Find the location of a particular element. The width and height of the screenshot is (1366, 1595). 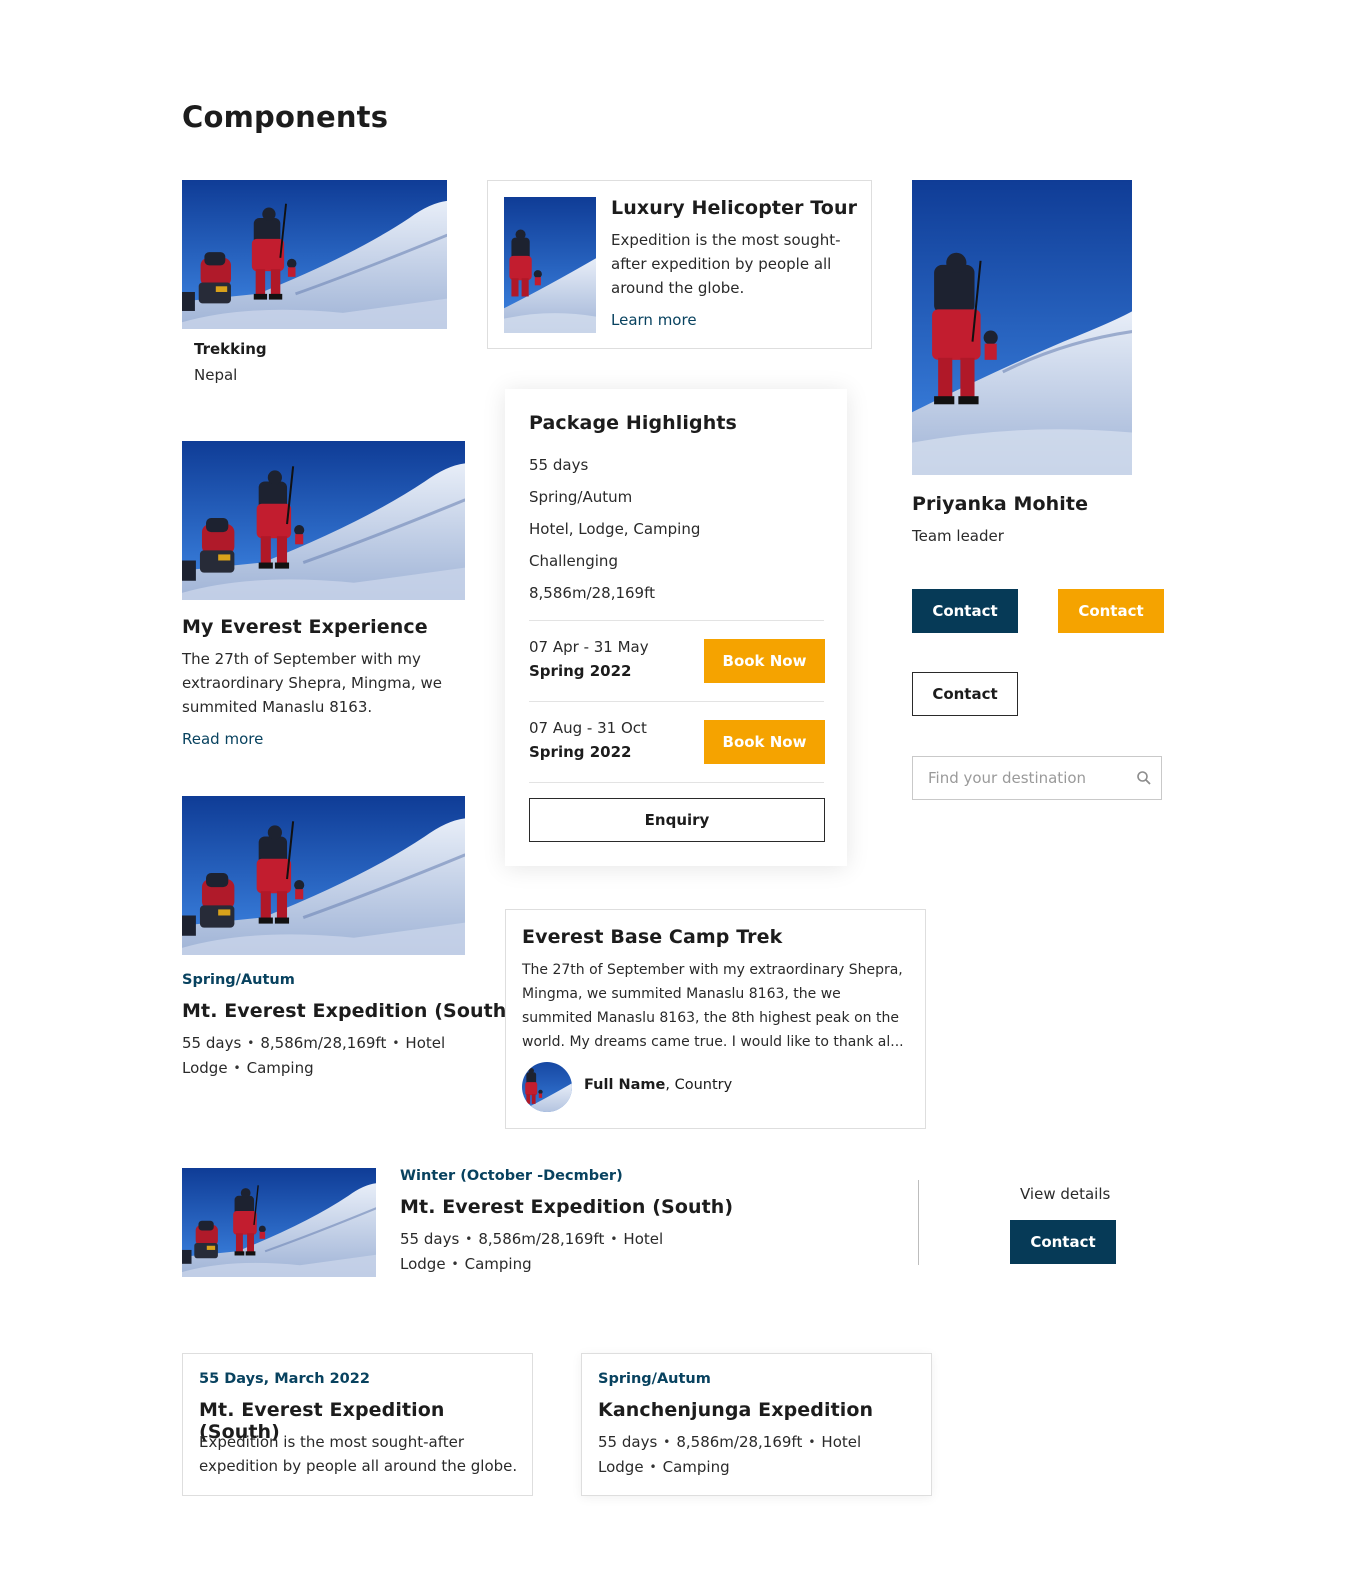

departure-dates: 07 Apr - 31 May is located at coordinates (589, 647).